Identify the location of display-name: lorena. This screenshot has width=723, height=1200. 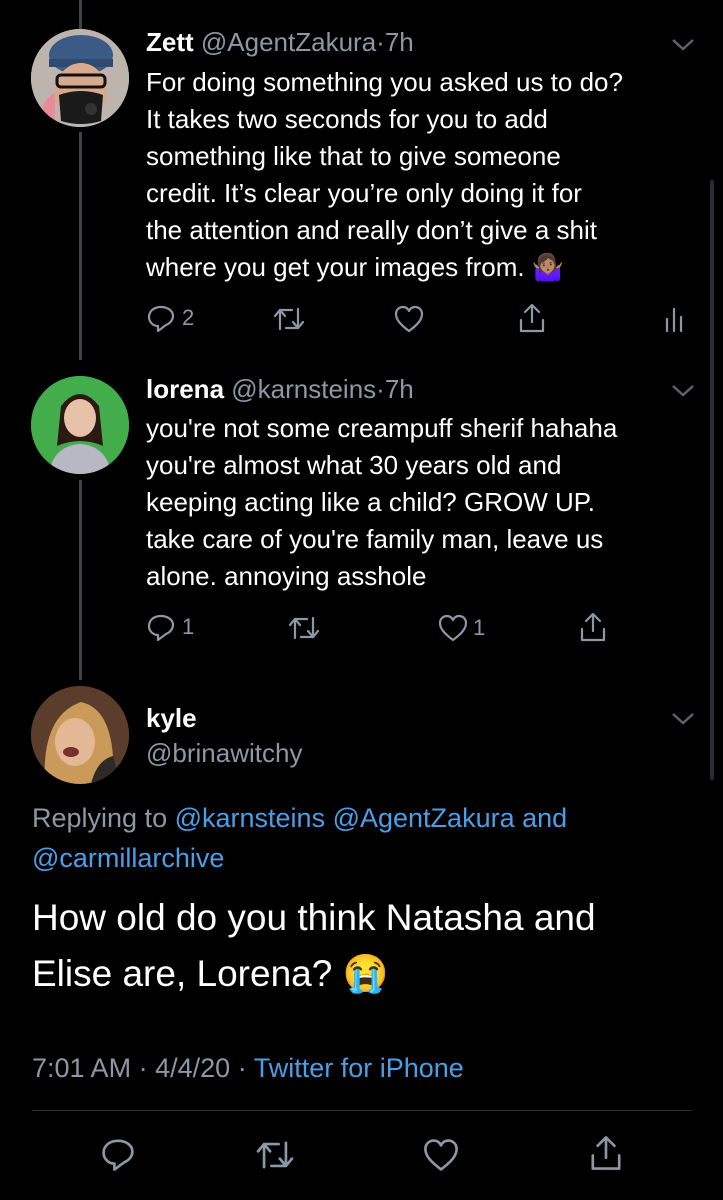
(185, 389).